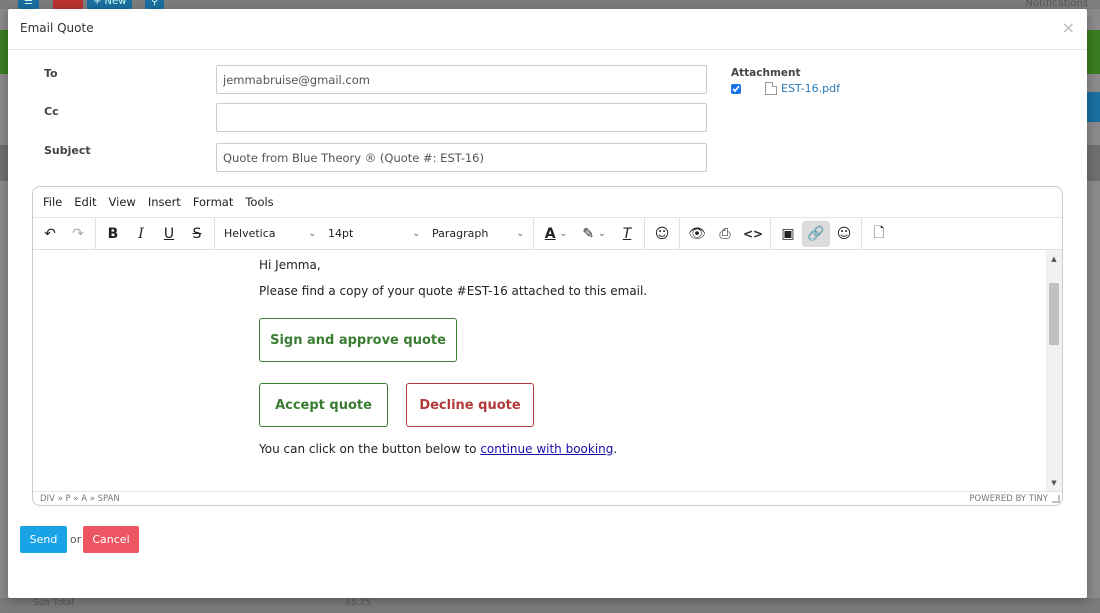 This screenshot has width=1100, height=613. Describe the element at coordinates (78, 234) in the screenshot. I see `redo-icon: ↷` at that location.